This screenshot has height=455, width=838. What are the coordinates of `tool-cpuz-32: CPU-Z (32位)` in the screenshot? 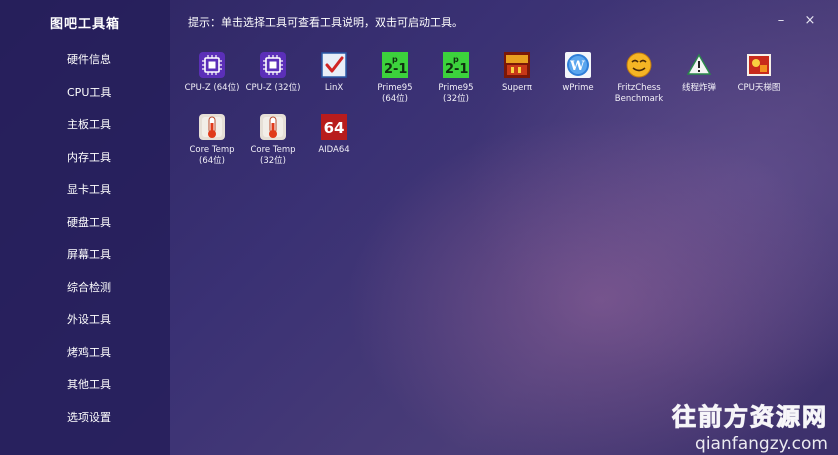 It's located at (273, 73).